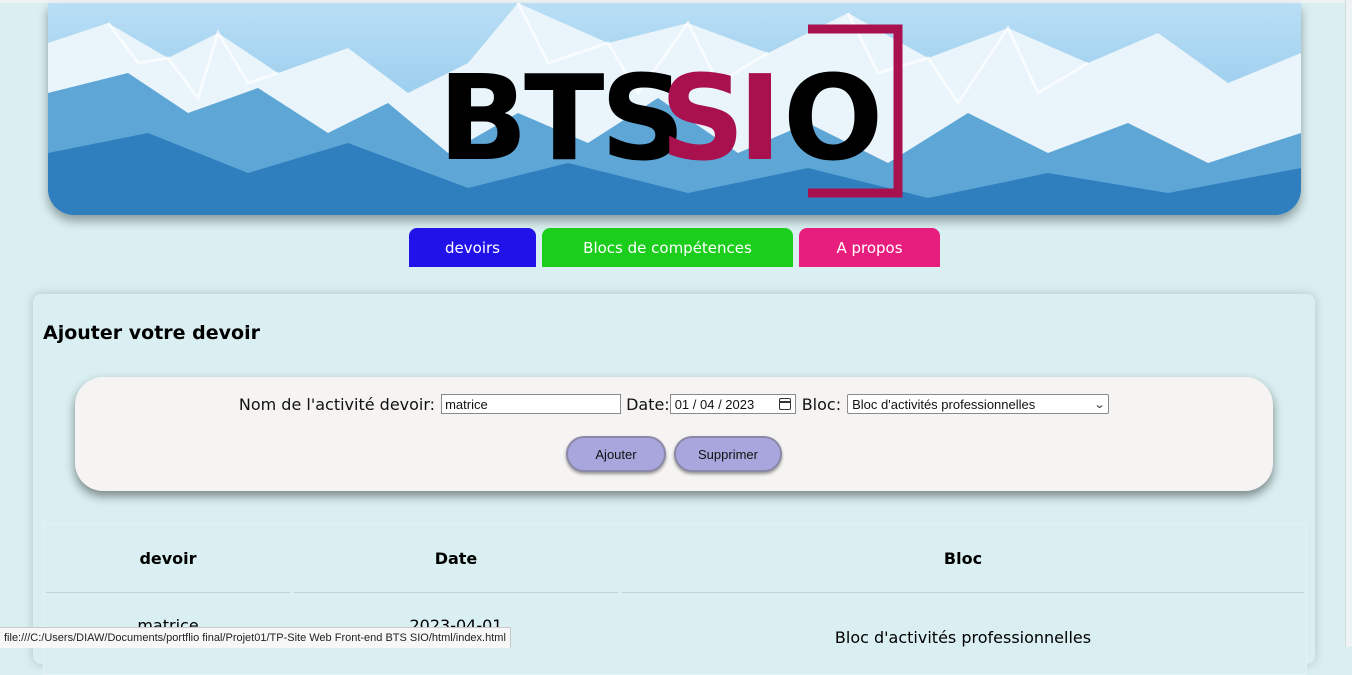  I want to click on form-buttons: Ajouter Supprimer, so click(674, 454).